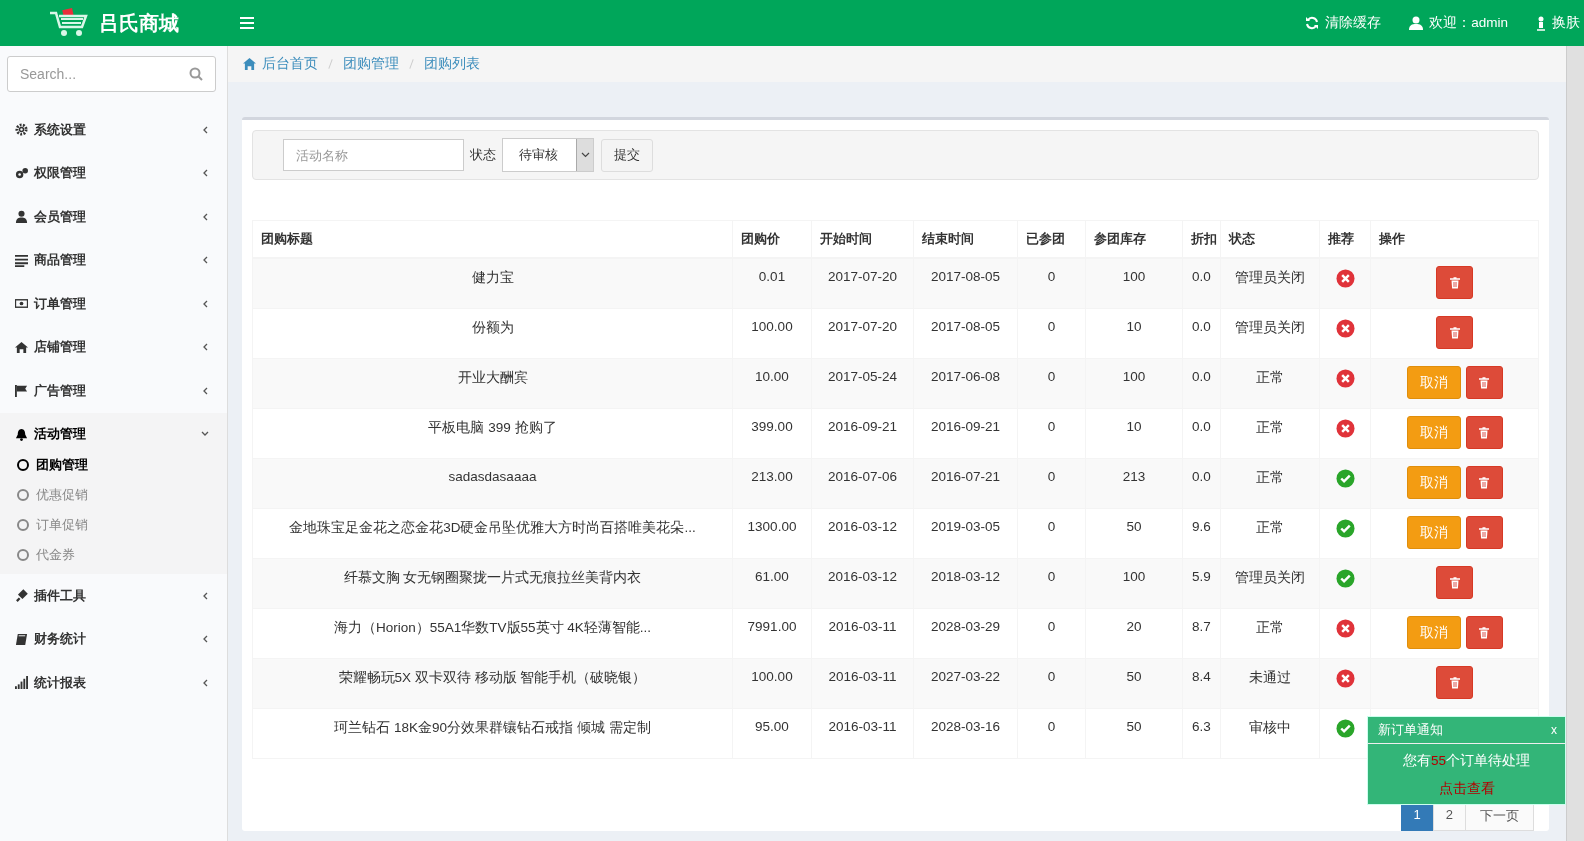 Image resolution: width=1584 pixels, height=841 pixels. What do you see at coordinates (1343, 23) in the screenshot?
I see `clear-cache-link: 清除缓存` at bounding box center [1343, 23].